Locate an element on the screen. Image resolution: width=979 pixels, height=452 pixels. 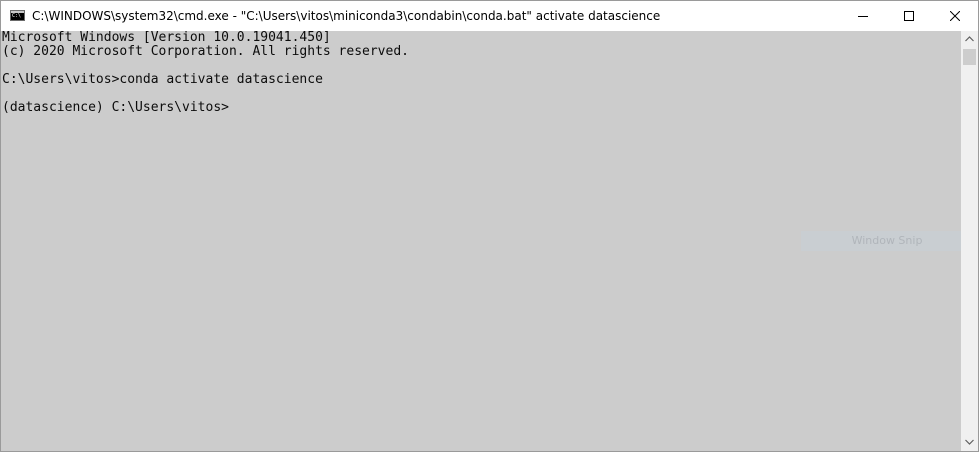
close-icon is located at coordinates (955, 16).